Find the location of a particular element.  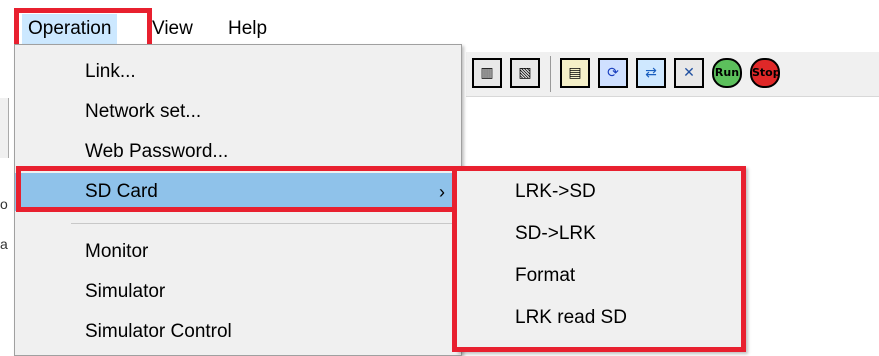

menu-separator is located at coordinates (264, 223).